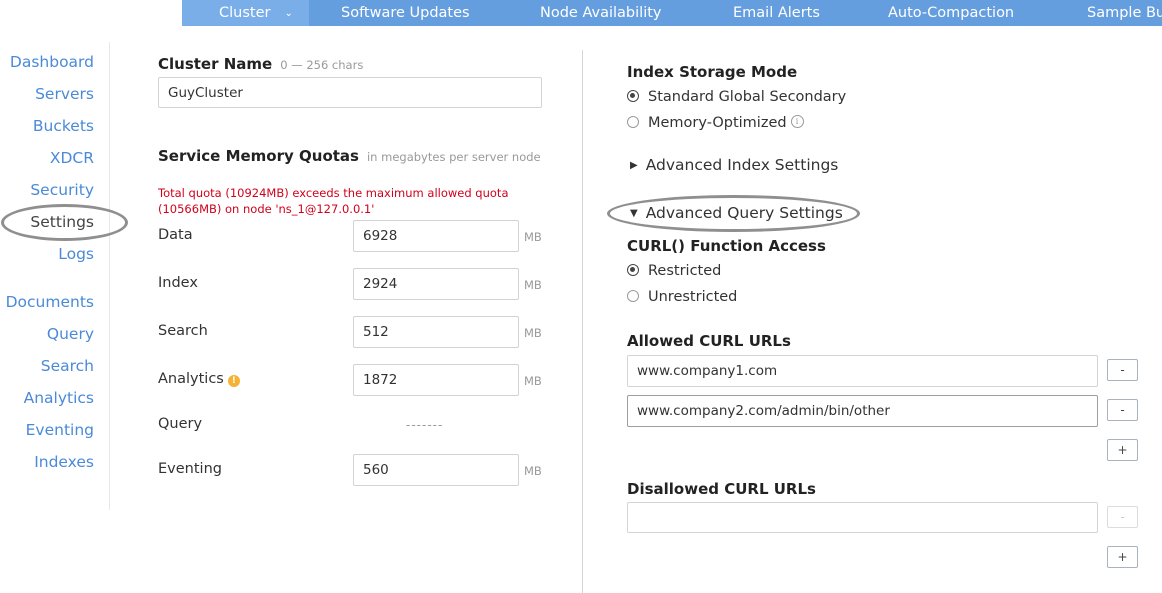 The image size is (1162, 593). Describe the element at coordinates (178, 283) in the screenshot. I see `quota-label-index: Index` at that location.